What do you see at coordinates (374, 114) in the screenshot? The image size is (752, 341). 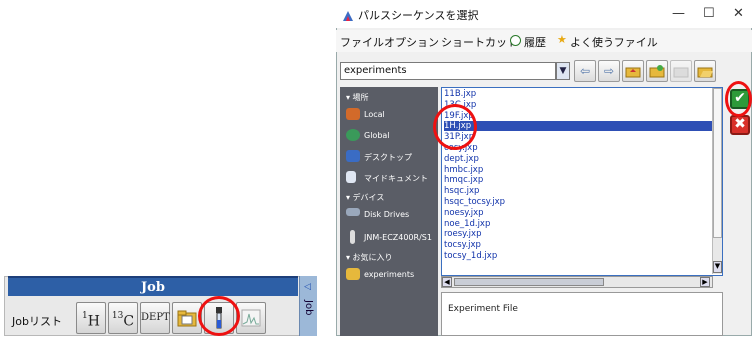 I see `sidebar-item-local: Local` at bounding box center [374, 114].